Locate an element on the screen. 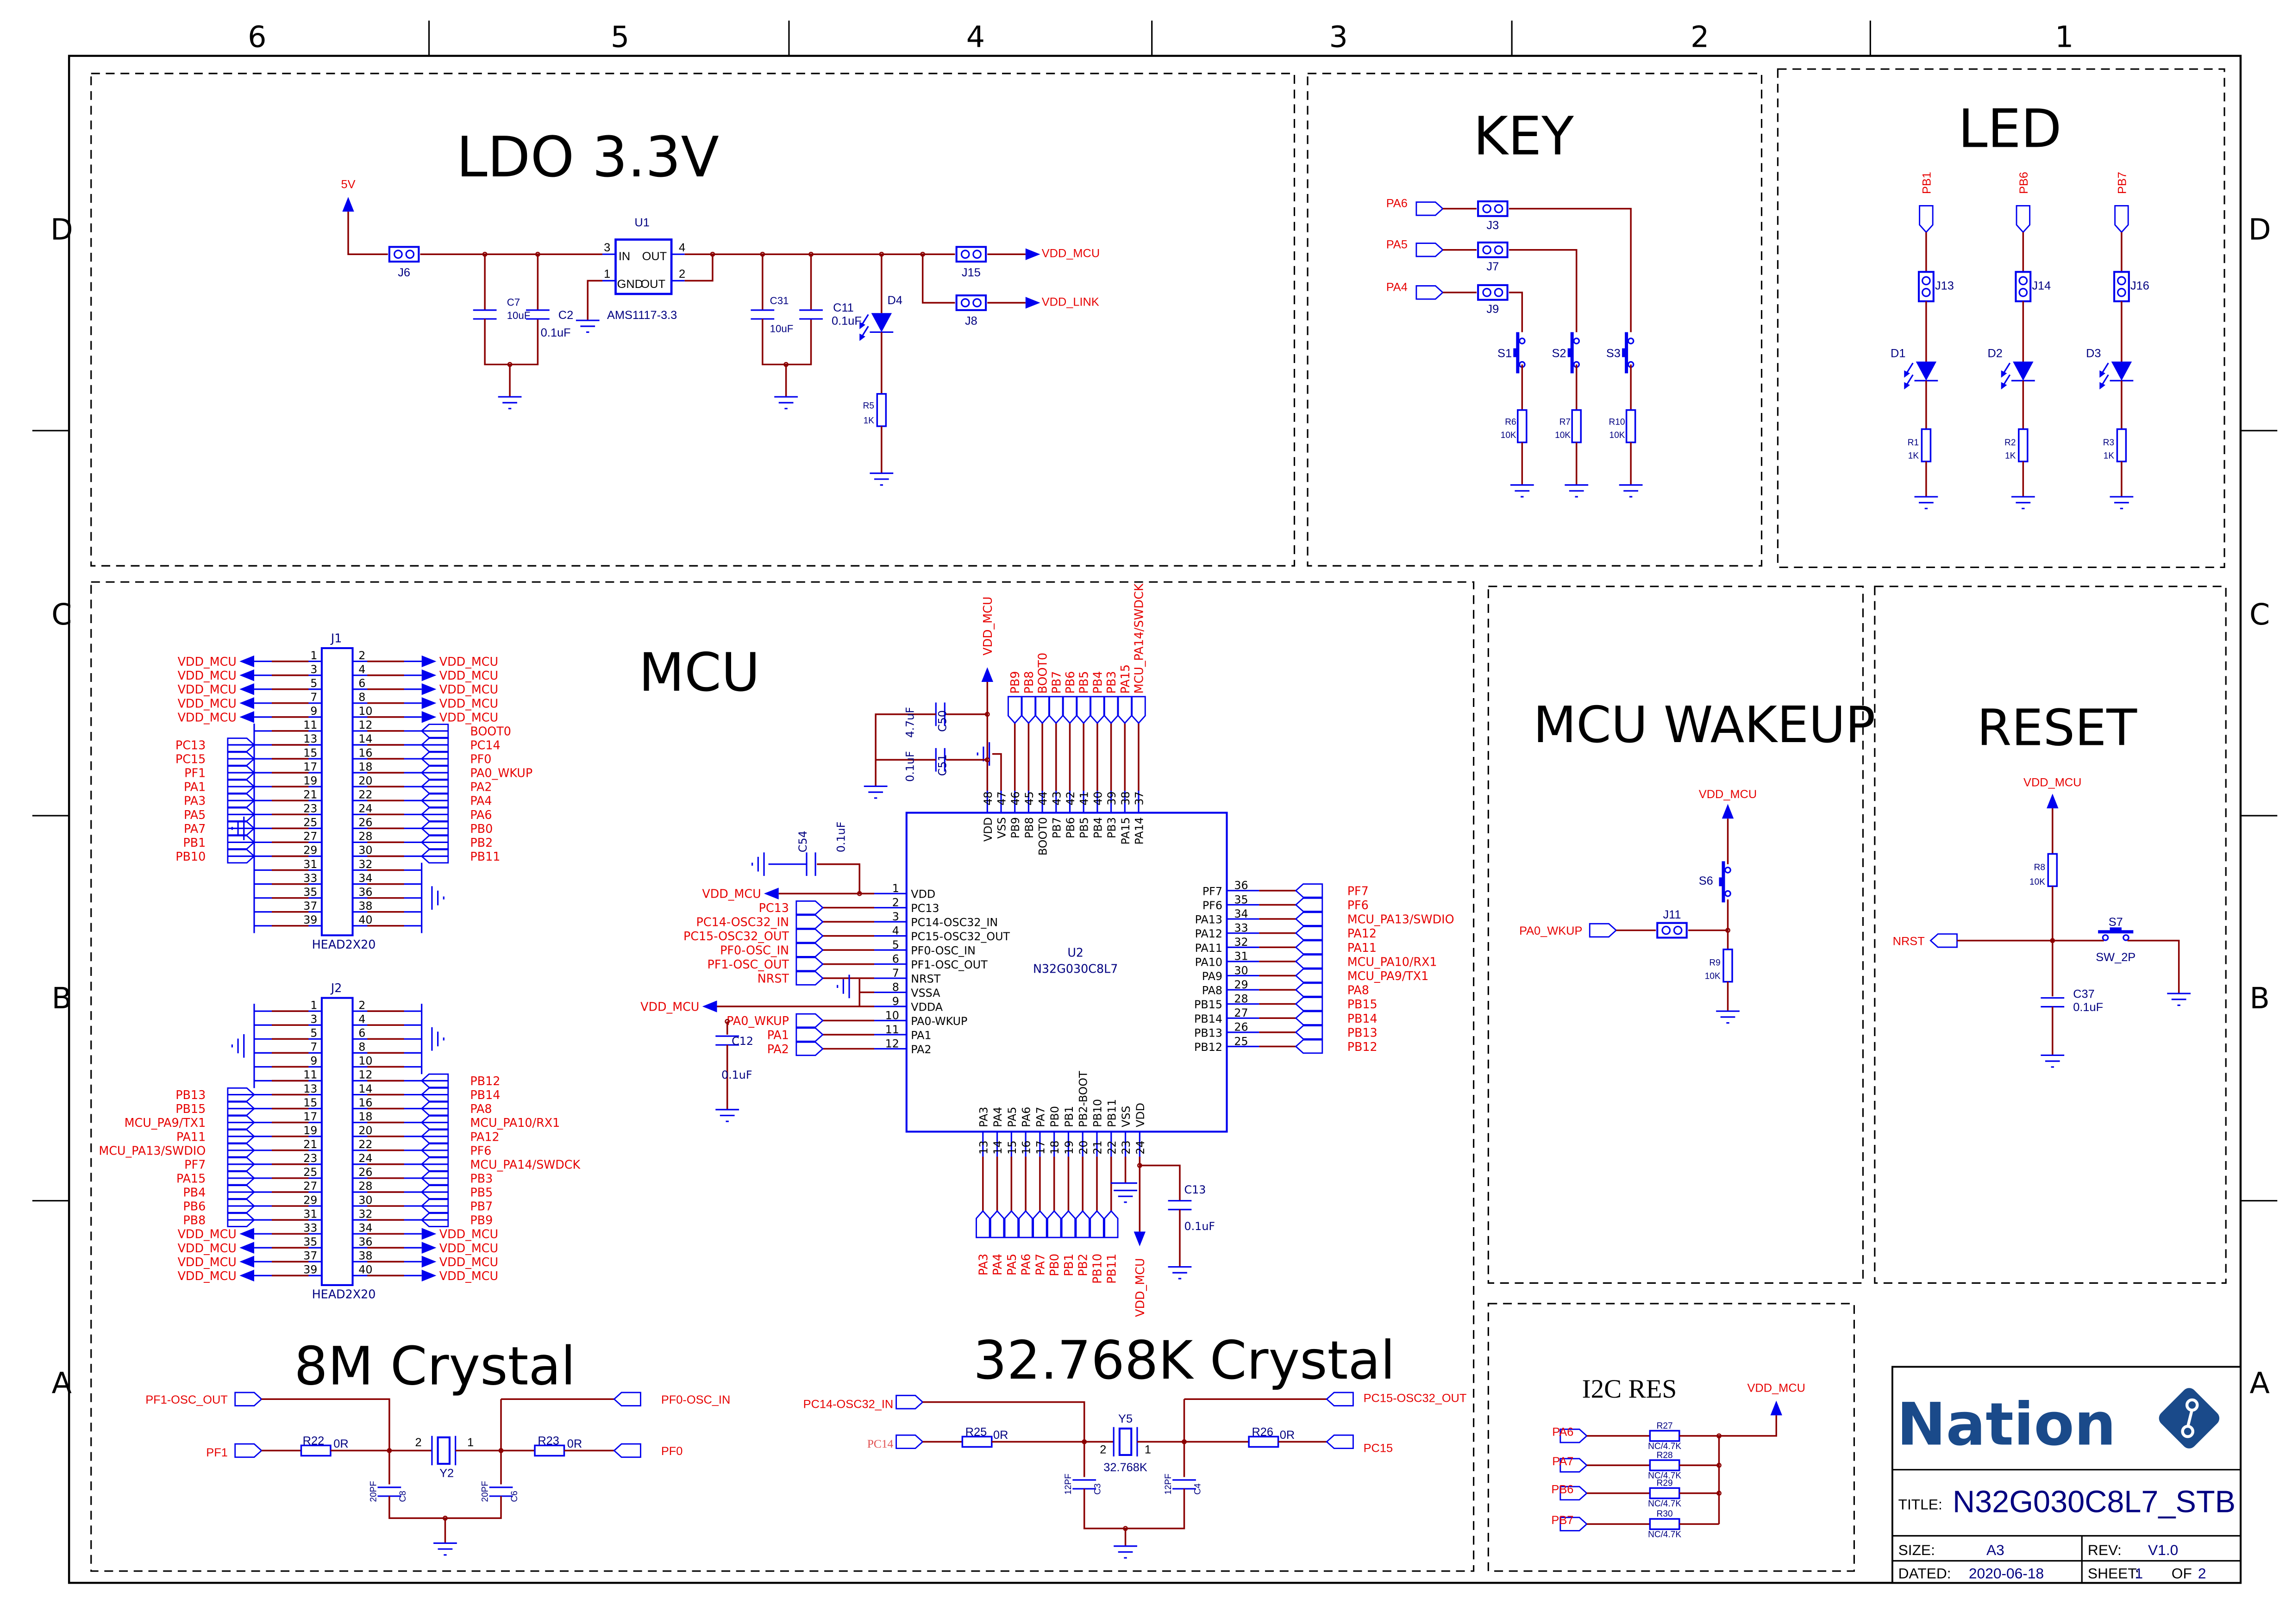  pin-number: 39 is located at coordinates (1111, 798).